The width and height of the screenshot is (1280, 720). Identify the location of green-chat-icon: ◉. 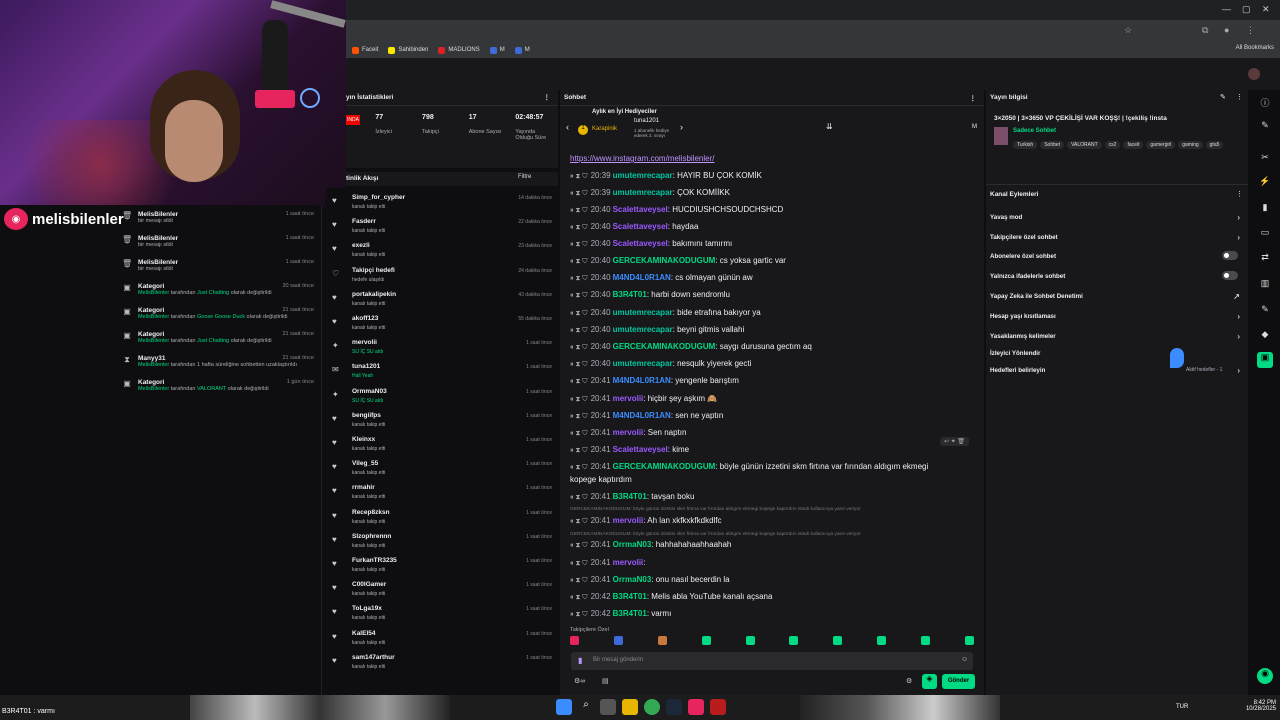
(1265, 676).